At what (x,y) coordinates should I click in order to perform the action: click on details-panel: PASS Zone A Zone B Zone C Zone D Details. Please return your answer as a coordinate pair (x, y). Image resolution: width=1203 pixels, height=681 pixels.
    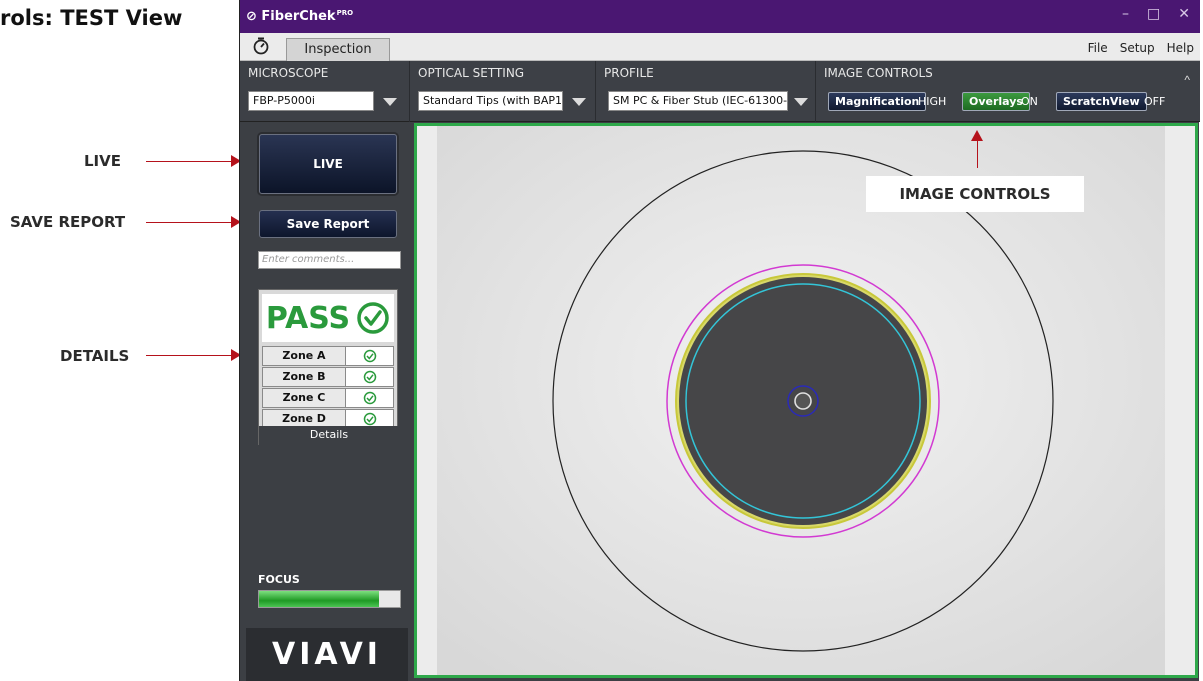
    Looking at the image, I should click on (328, 367).